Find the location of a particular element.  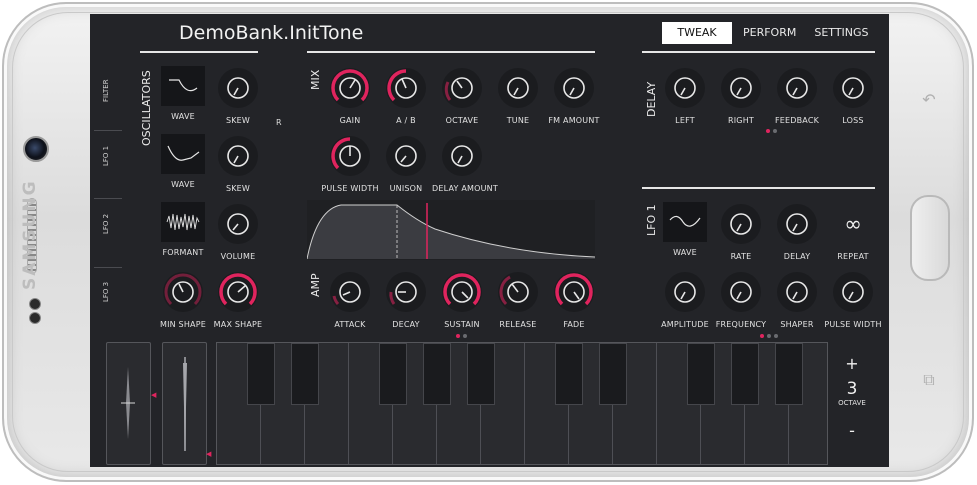

mod-wheel-slider-icon is located at coordinates (185, 404).